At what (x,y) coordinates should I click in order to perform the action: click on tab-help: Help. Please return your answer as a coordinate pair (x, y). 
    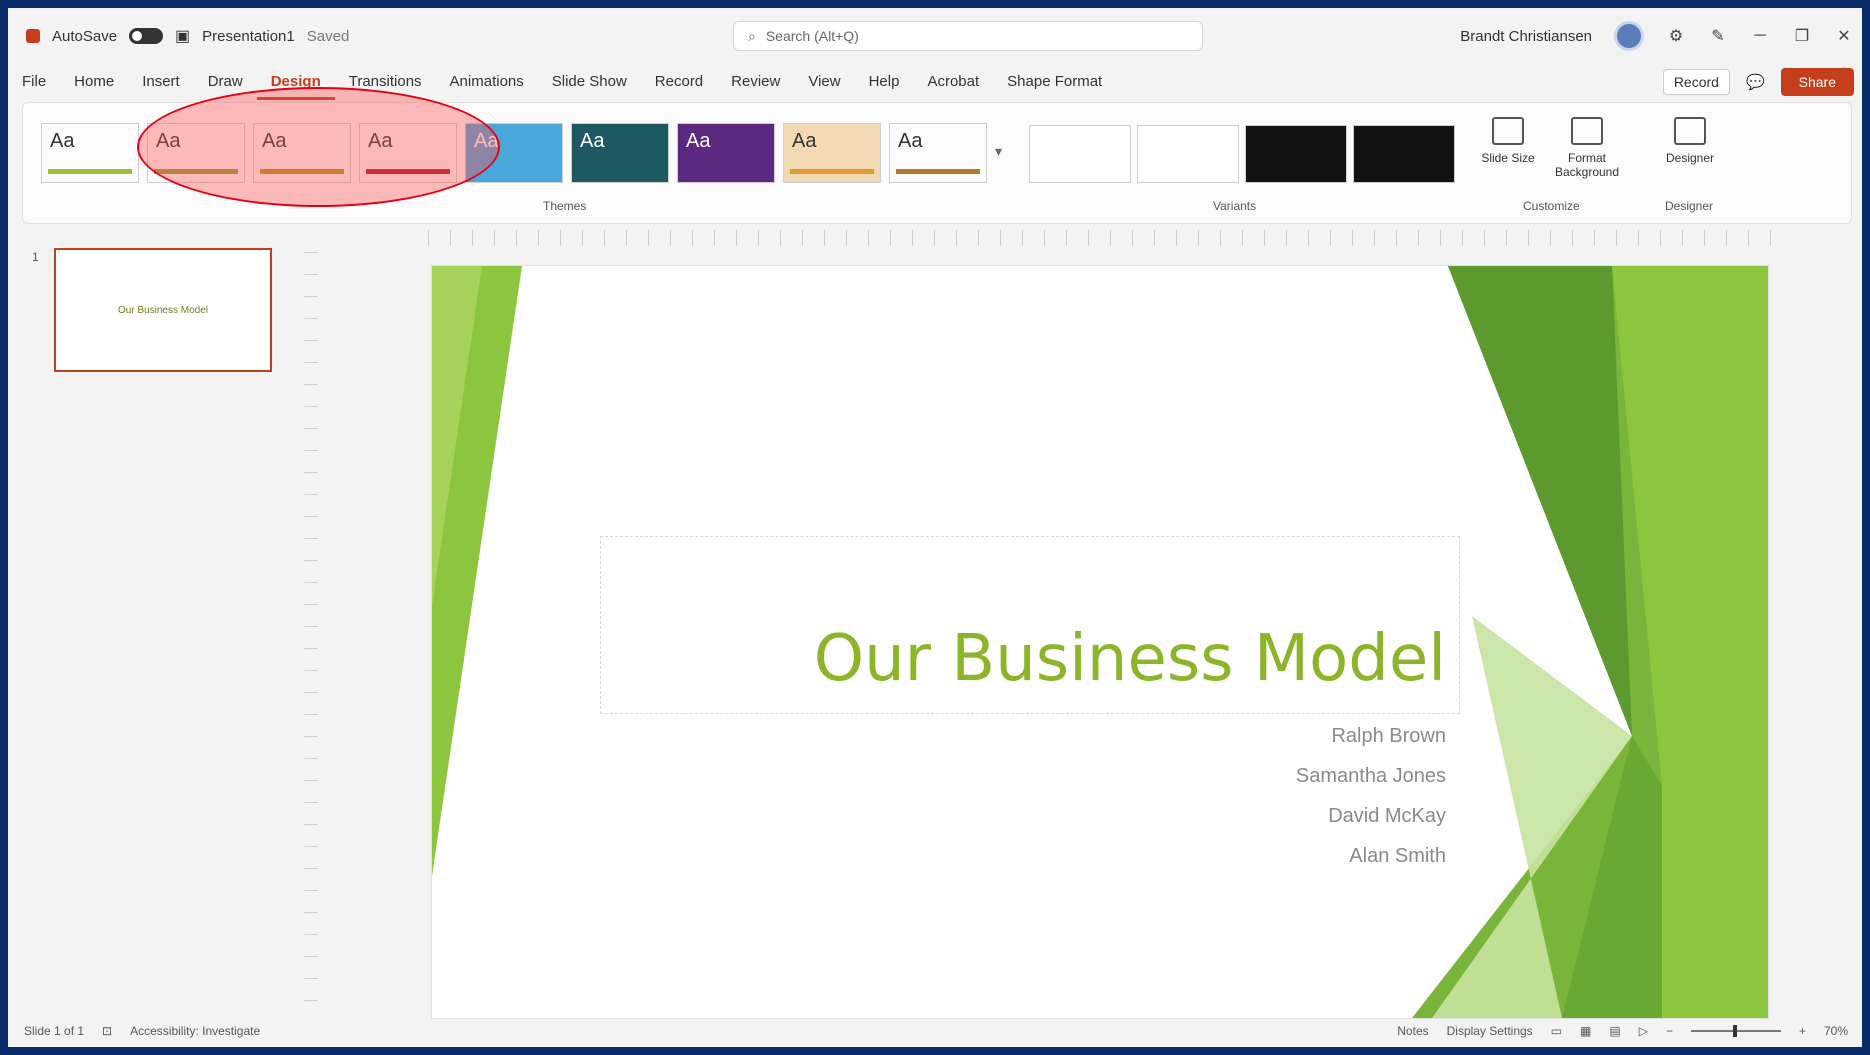
    Looking at the image, I should click on (884, 82).